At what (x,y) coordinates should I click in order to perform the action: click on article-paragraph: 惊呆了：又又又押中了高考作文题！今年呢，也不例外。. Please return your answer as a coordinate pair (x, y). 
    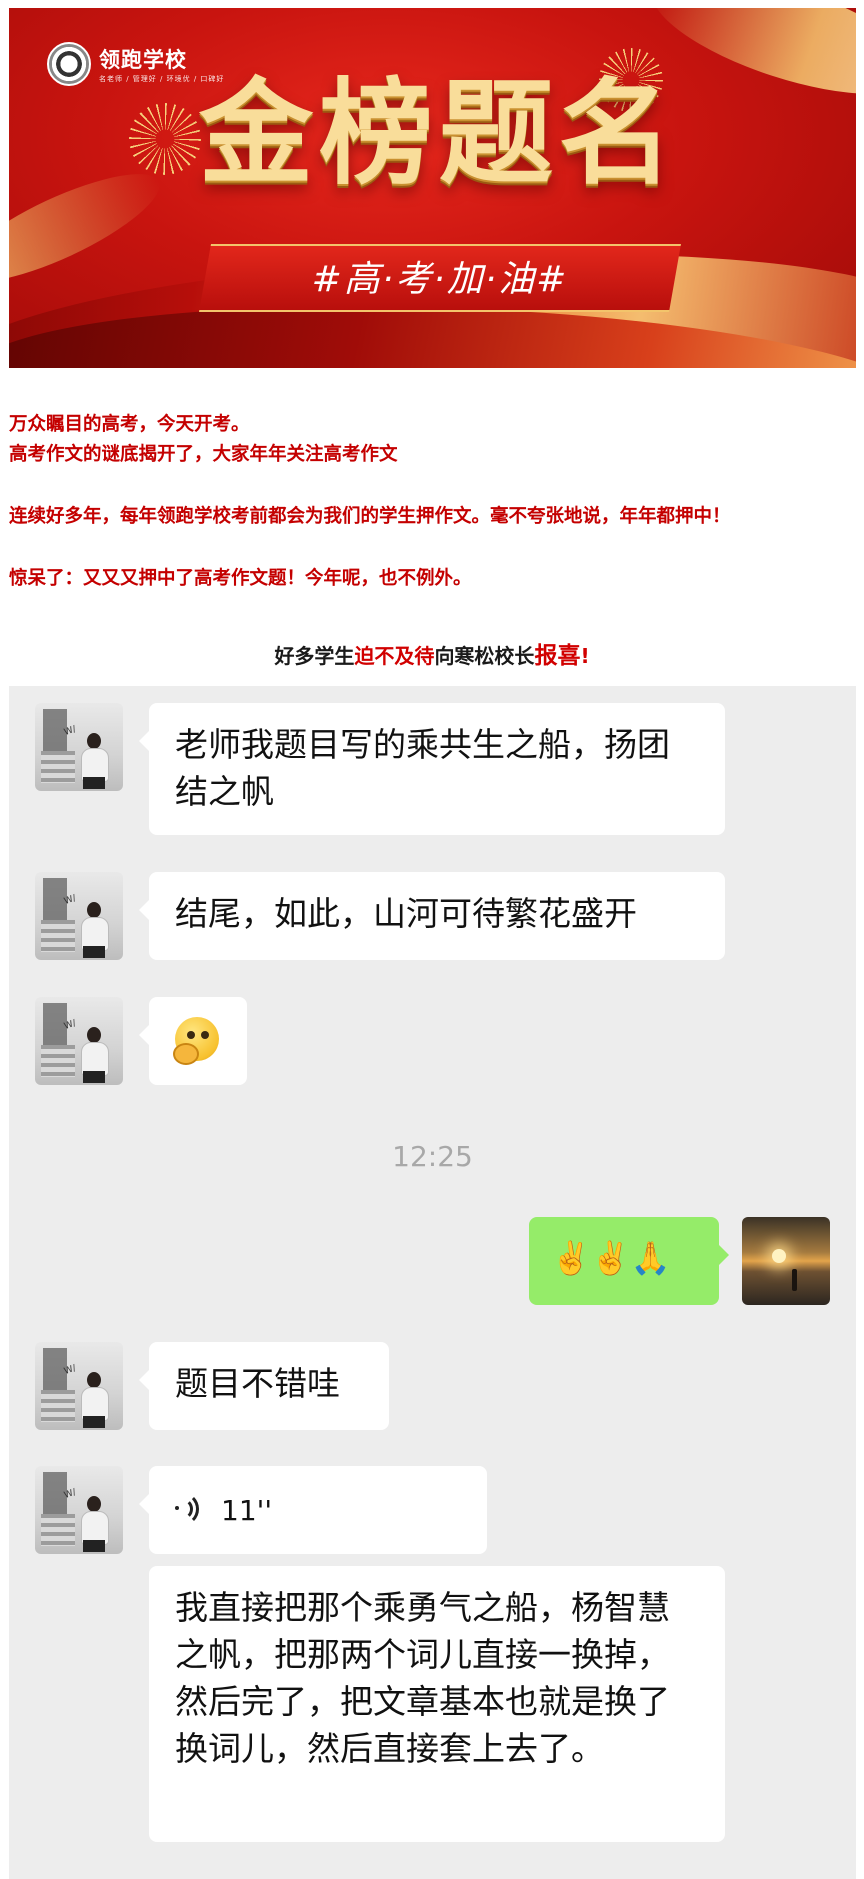
    Looking at the image, I should click on (240, 578).